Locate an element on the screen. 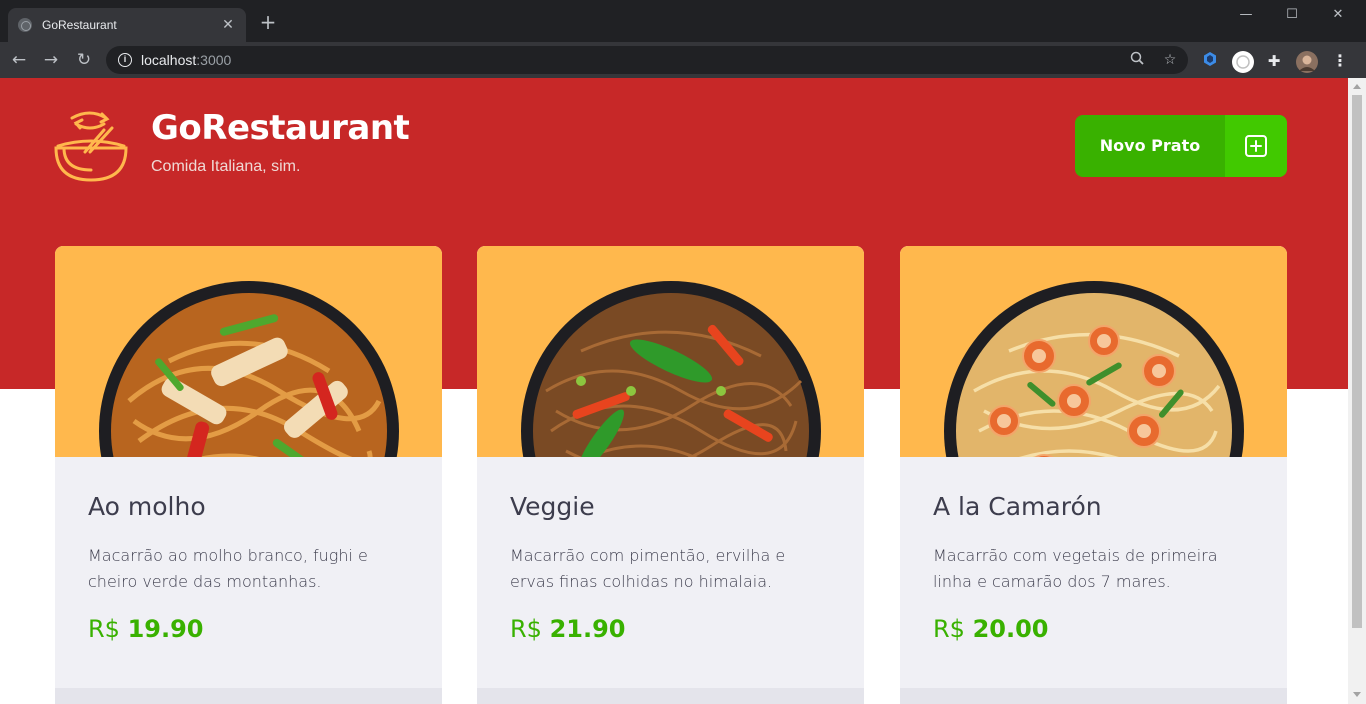 This screenshot has width=1366, height=704. url-host: localhost is located at coordinates (169, 60).